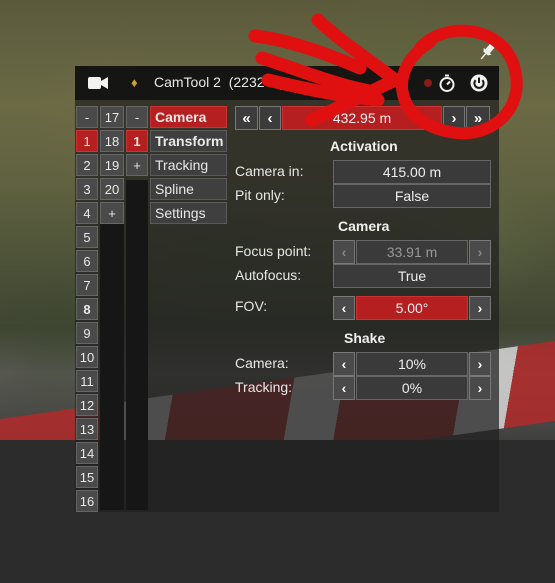  What do you see at coordinates (112, 213) in the screenshot?
I see `camera-cell-add: +` at bounding box center [112, 213].